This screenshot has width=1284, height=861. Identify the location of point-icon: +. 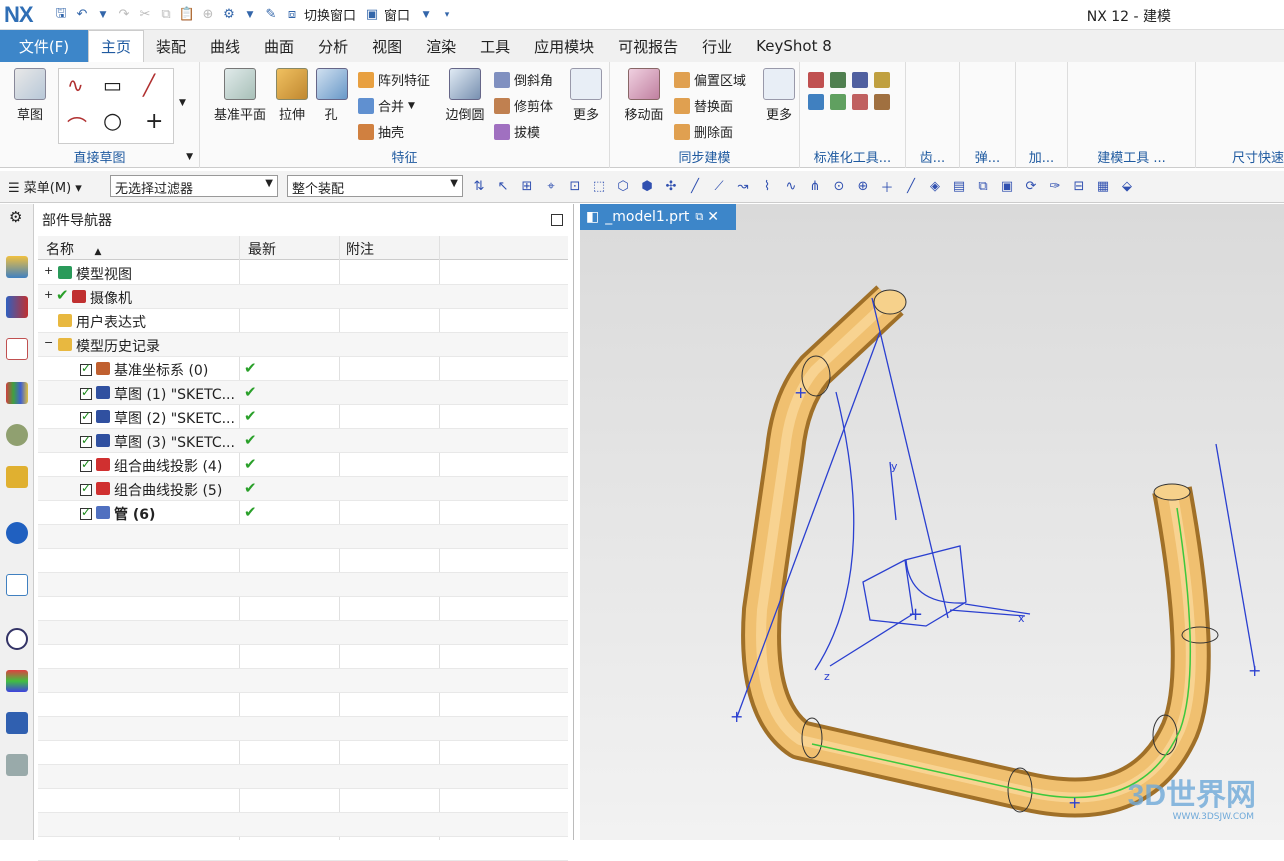
(154, 121).